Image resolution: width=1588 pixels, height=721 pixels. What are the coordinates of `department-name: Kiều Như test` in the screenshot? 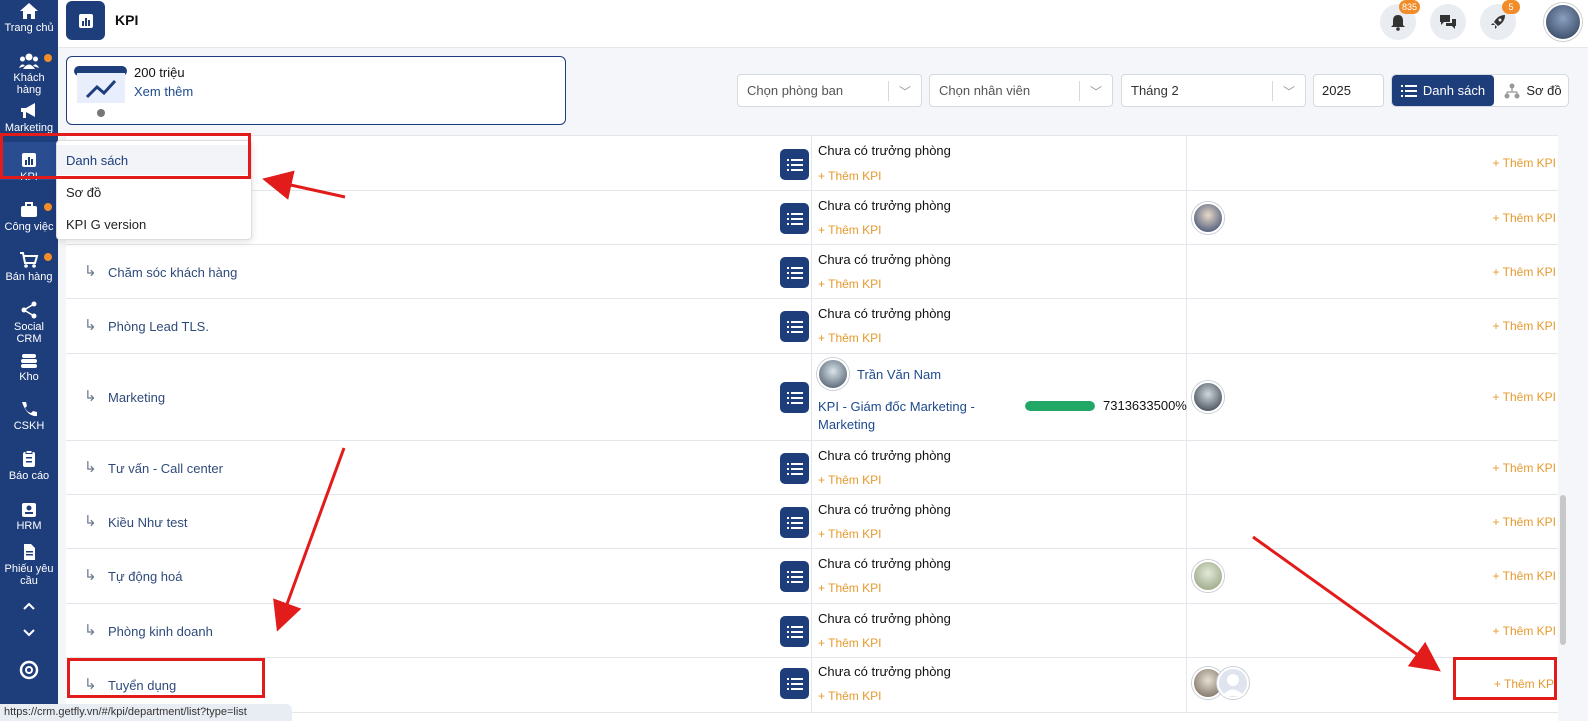 It's located at (148, 522).